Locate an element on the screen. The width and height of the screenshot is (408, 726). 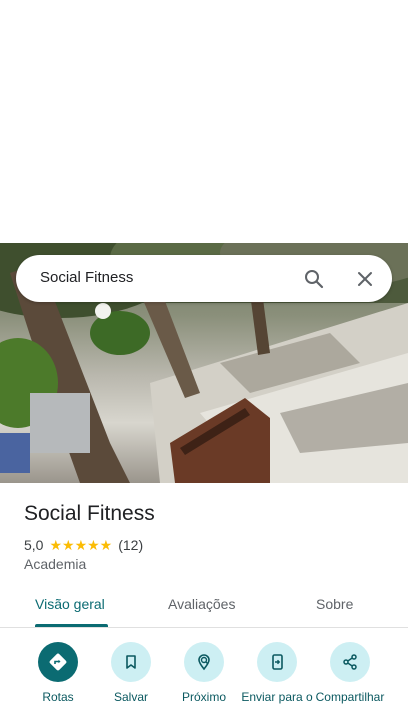
close-icon is located at coordinates (365, 279).